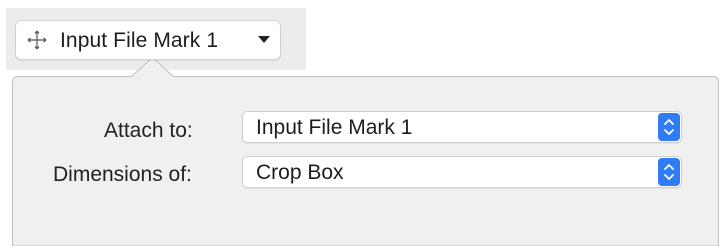  I want to click on attach-to-stepper, so click(669, 127).